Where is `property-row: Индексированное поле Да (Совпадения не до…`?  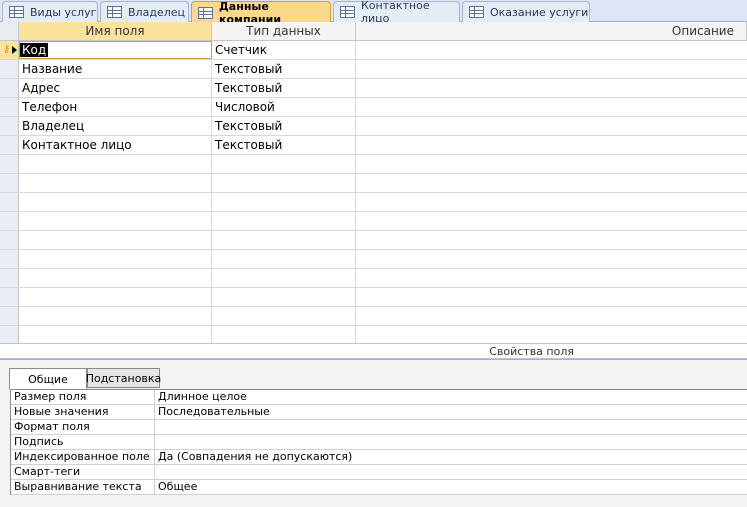
property-row: Индексированное поле Да (Совпадения не до… is located at coordinates (379, 457).